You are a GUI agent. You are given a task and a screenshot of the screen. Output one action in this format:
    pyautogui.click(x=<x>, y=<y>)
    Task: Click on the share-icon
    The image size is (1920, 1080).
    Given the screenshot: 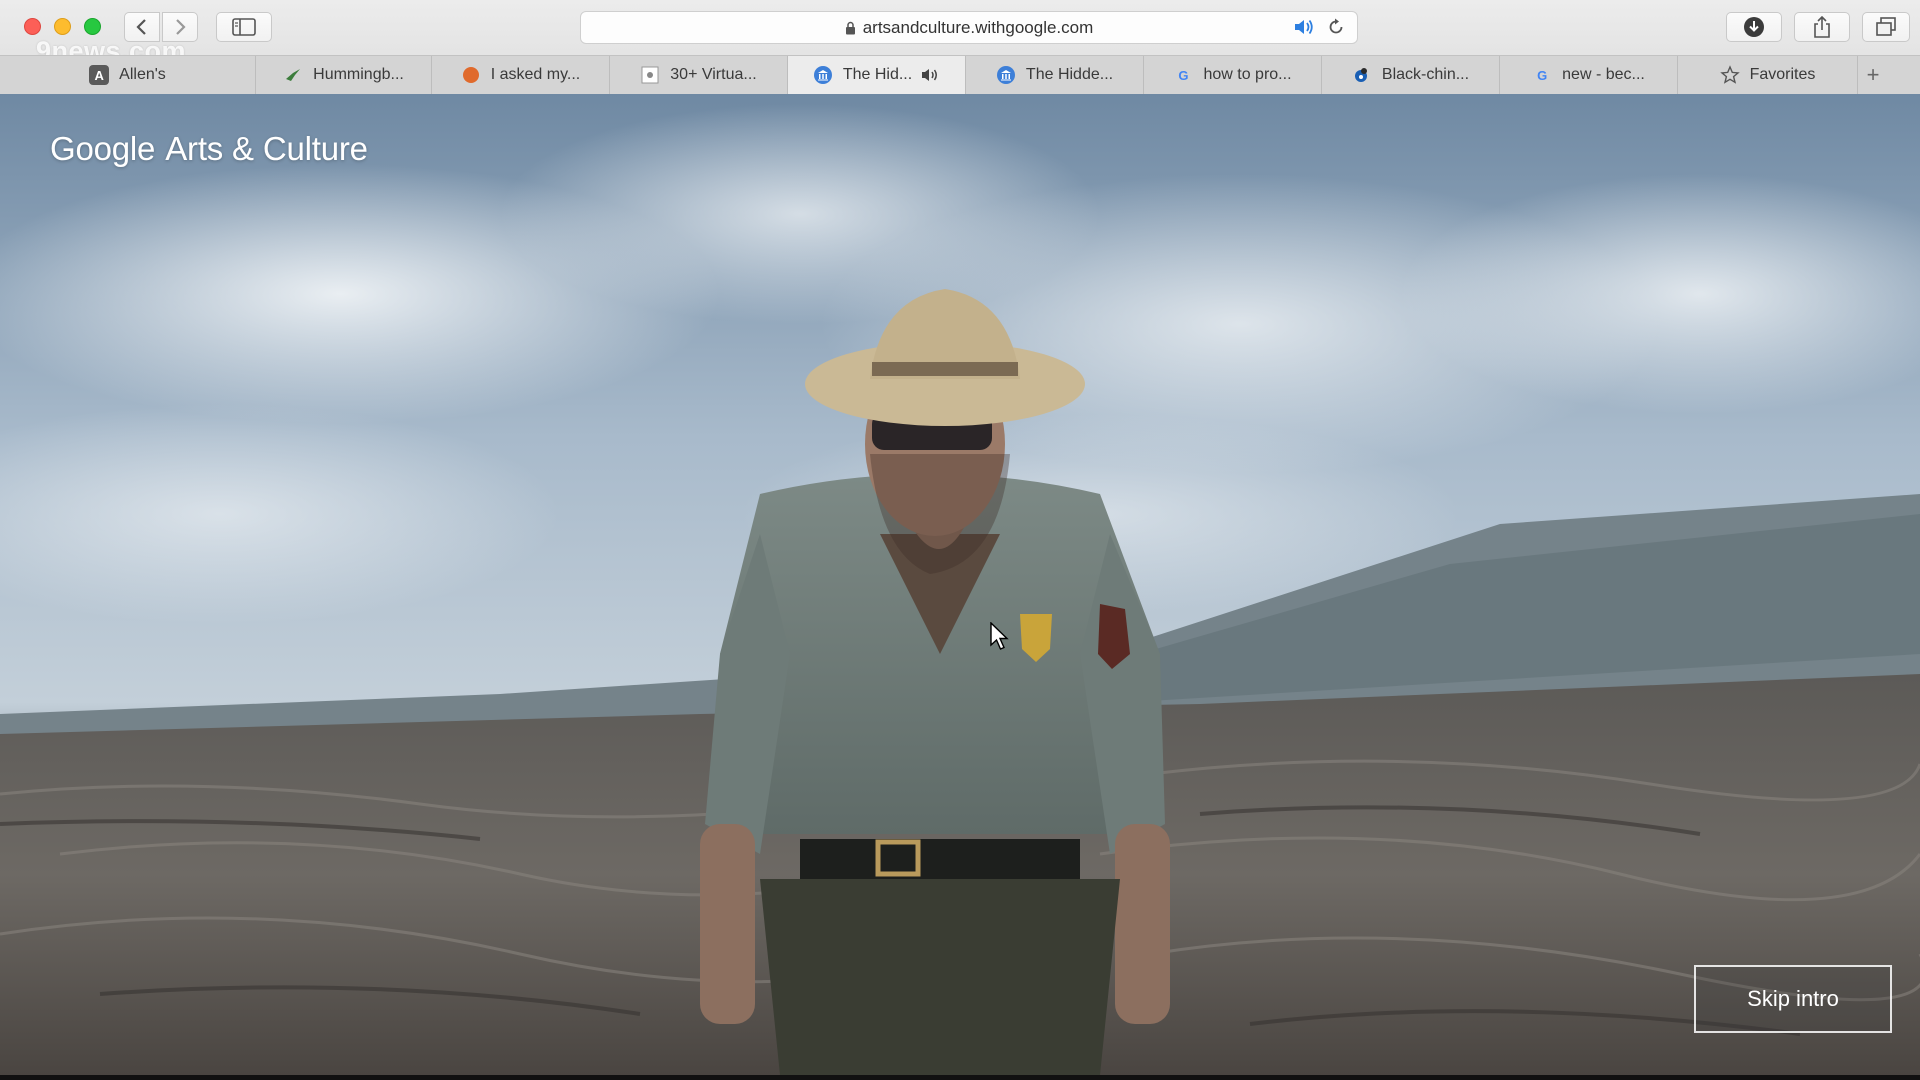 What is the action you would take?
    pyautogui.click(x=1822, y=27)
    